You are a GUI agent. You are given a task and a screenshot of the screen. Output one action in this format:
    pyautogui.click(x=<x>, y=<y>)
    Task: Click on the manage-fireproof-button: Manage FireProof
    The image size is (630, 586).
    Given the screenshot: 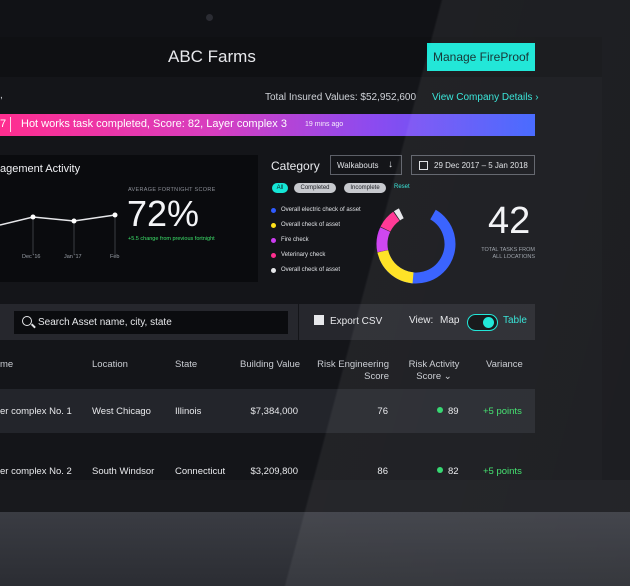 What is the action you would take?
    pyautogui.click(x=481, y=57)
    